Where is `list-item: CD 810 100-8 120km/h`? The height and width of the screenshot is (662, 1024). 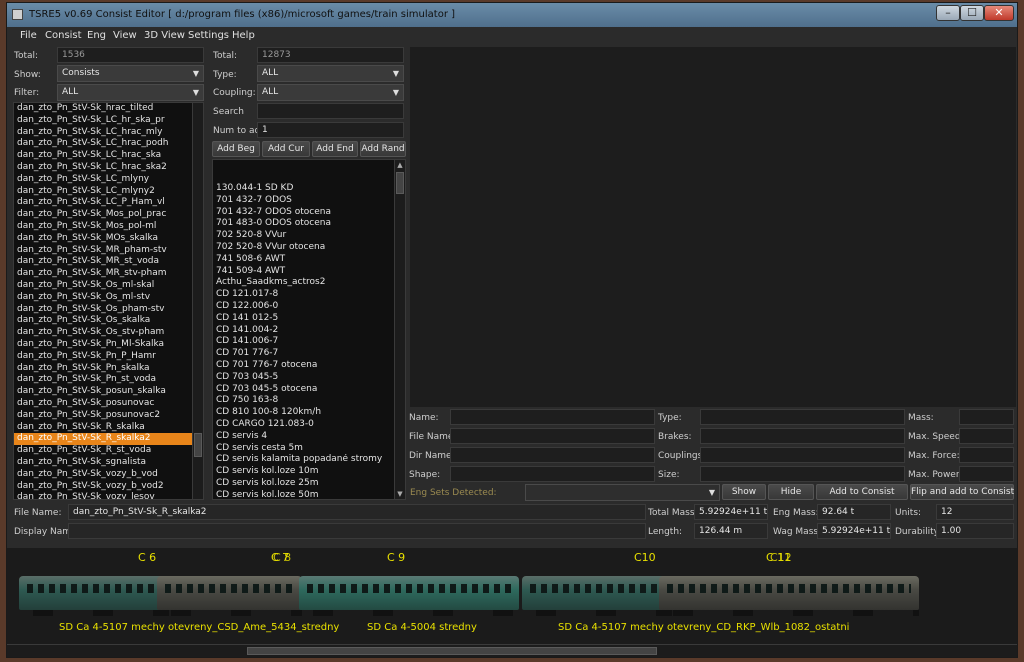
list-item: CD 810 100-8 120km/h is located at coordinates (309, 413).